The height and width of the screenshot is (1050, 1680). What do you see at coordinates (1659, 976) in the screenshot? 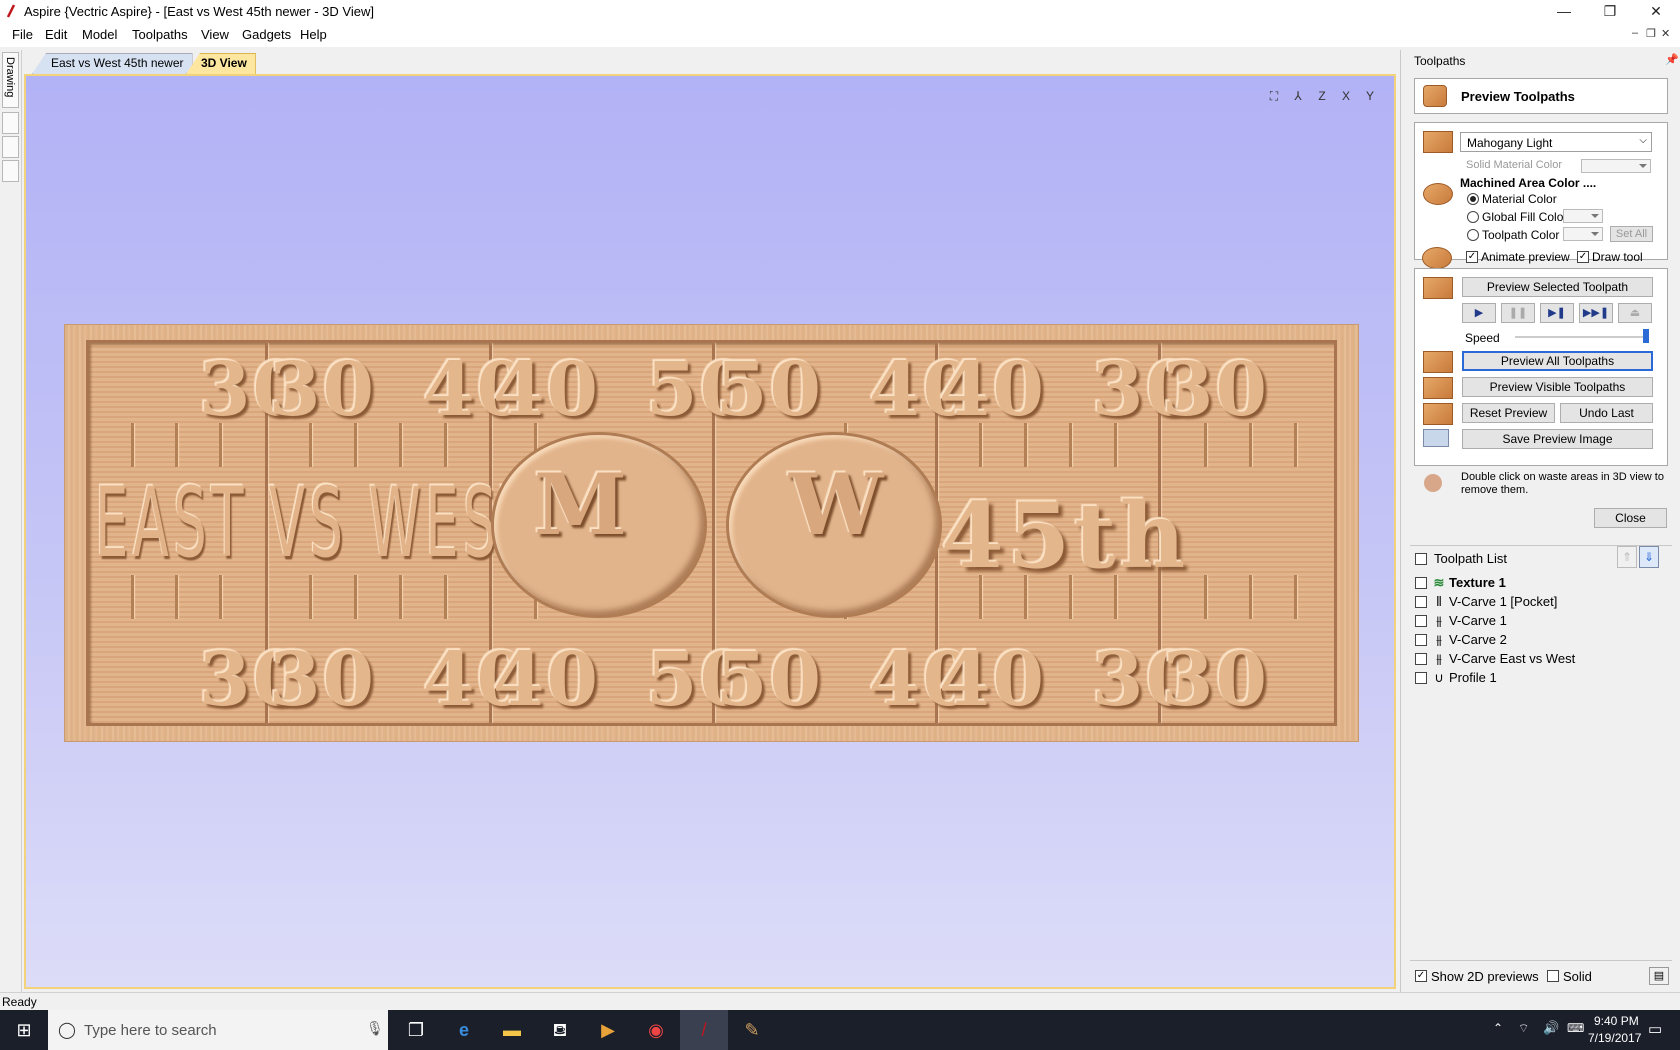
I see `summary-icon: ▤` at bounding box center [1659, 976].